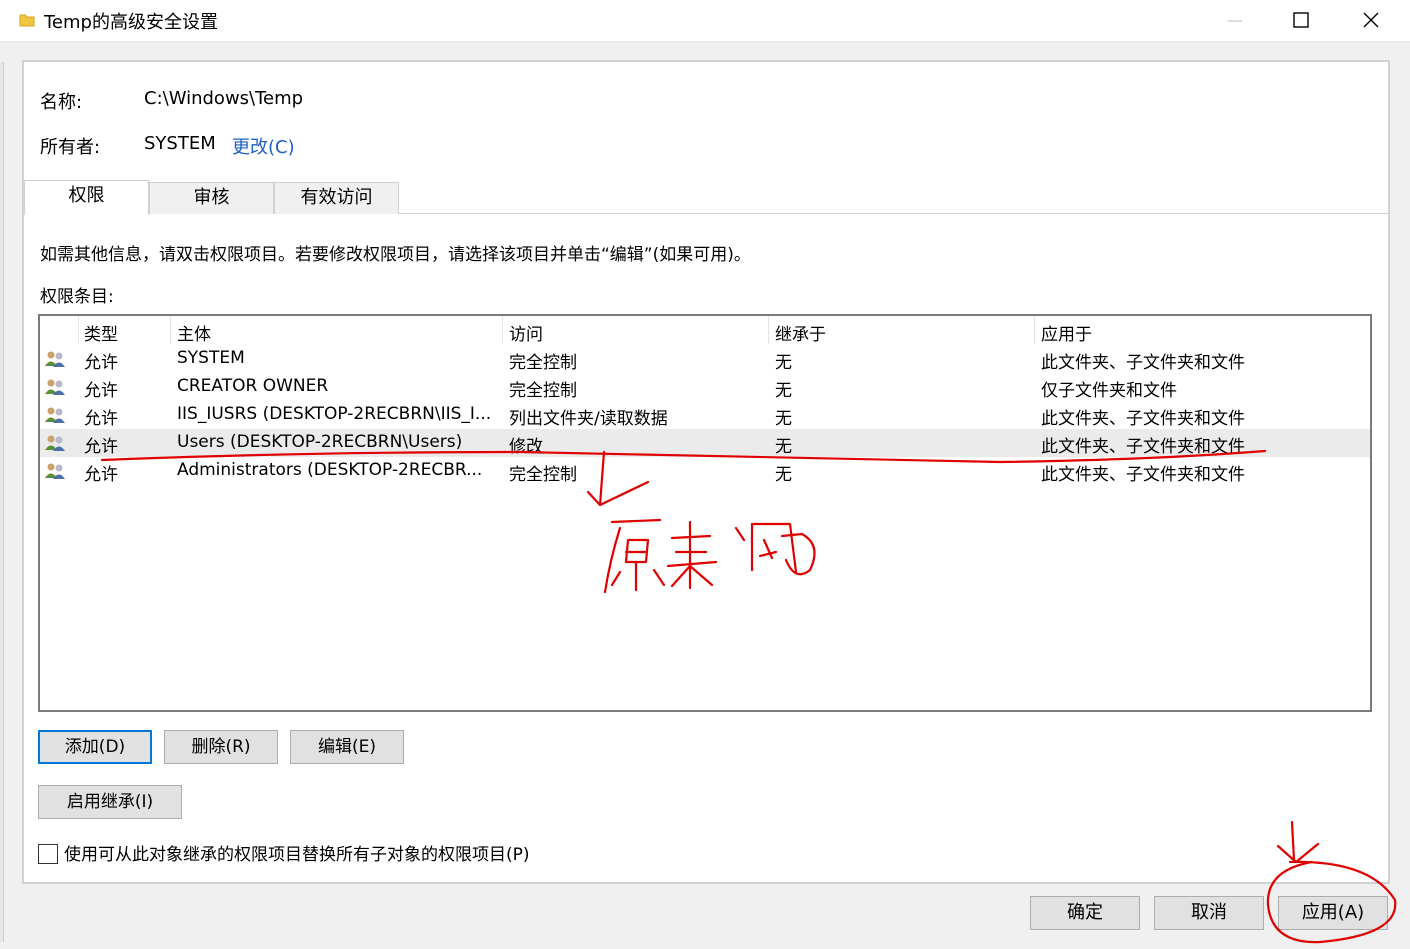 The image size is (1410, 949). Describe the element at coordinates (705, 21) in the screenshot. I see `title-bar: Temp的高级安全设置` at that location.